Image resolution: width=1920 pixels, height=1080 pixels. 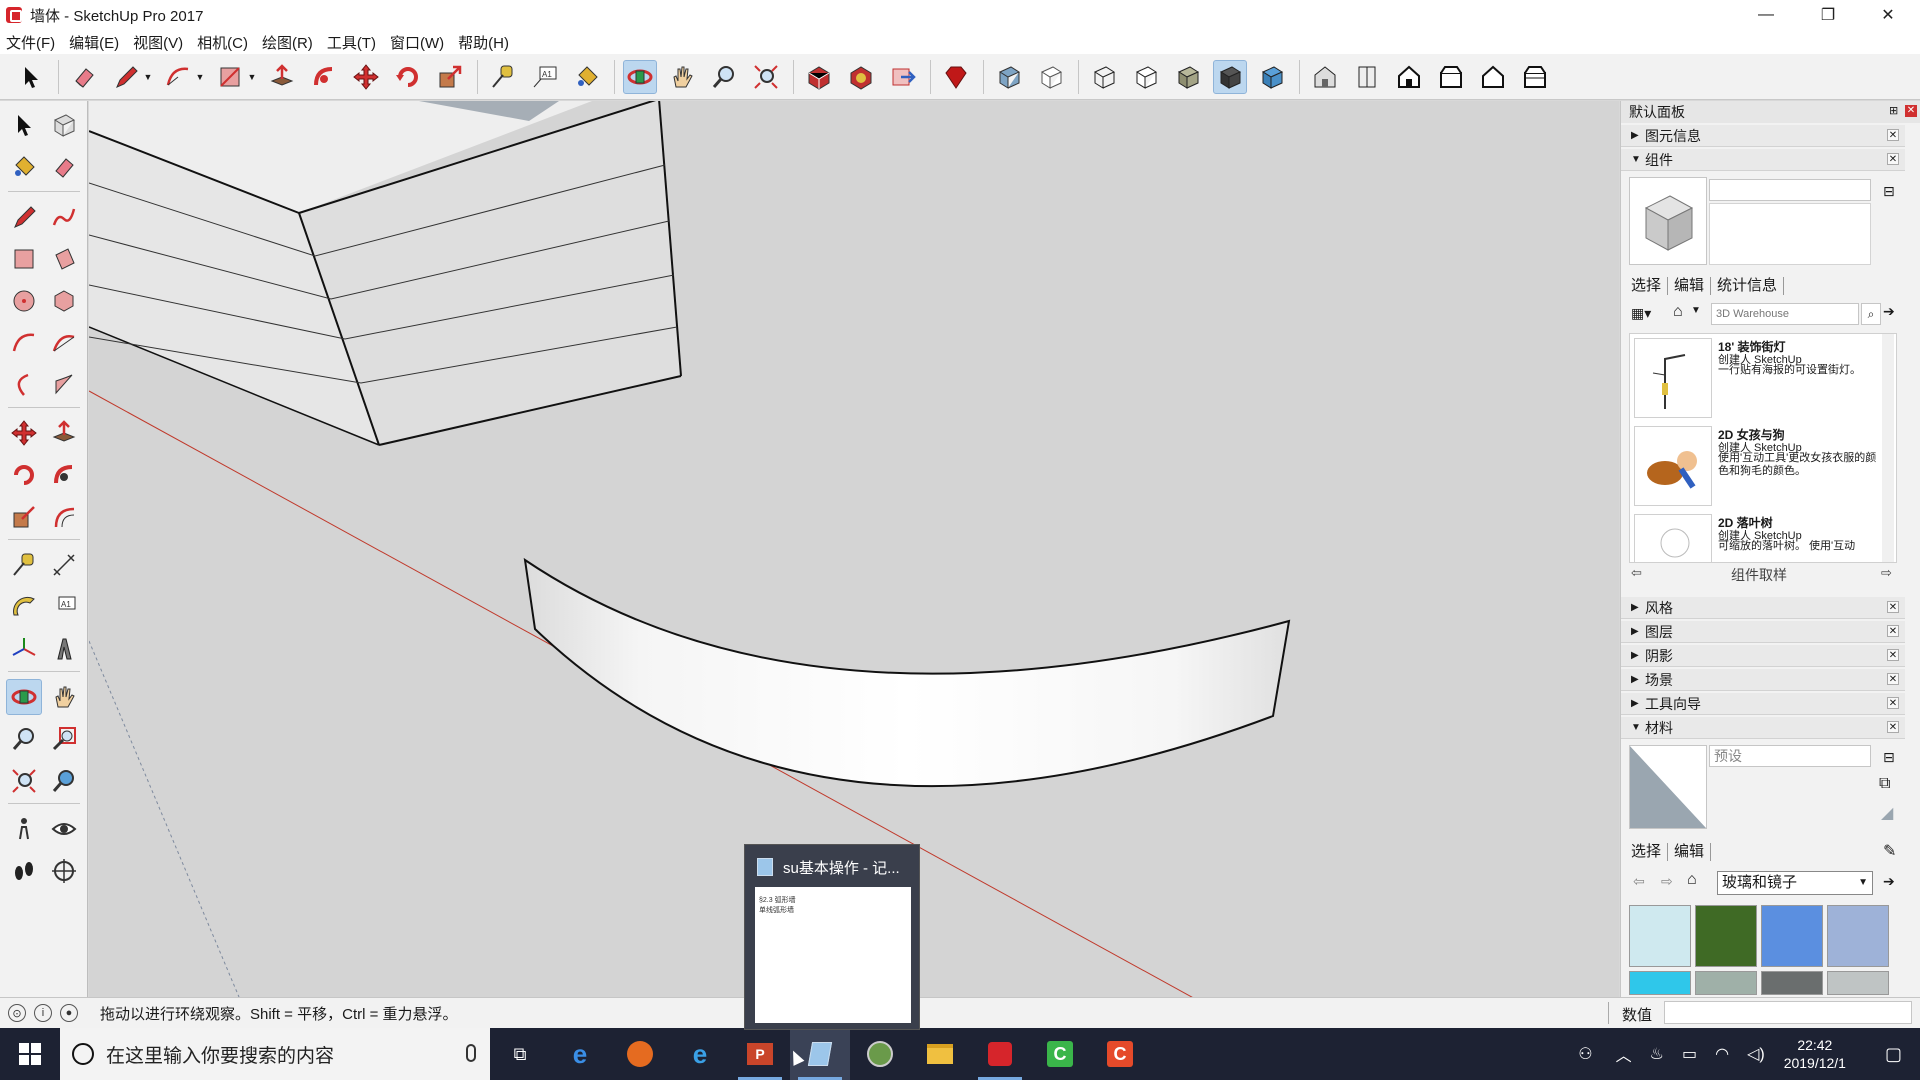 What do you see at coordinates (84, 77) in the screenshot?
I see `eraser-tool-button` at bounding box center [84, 77].